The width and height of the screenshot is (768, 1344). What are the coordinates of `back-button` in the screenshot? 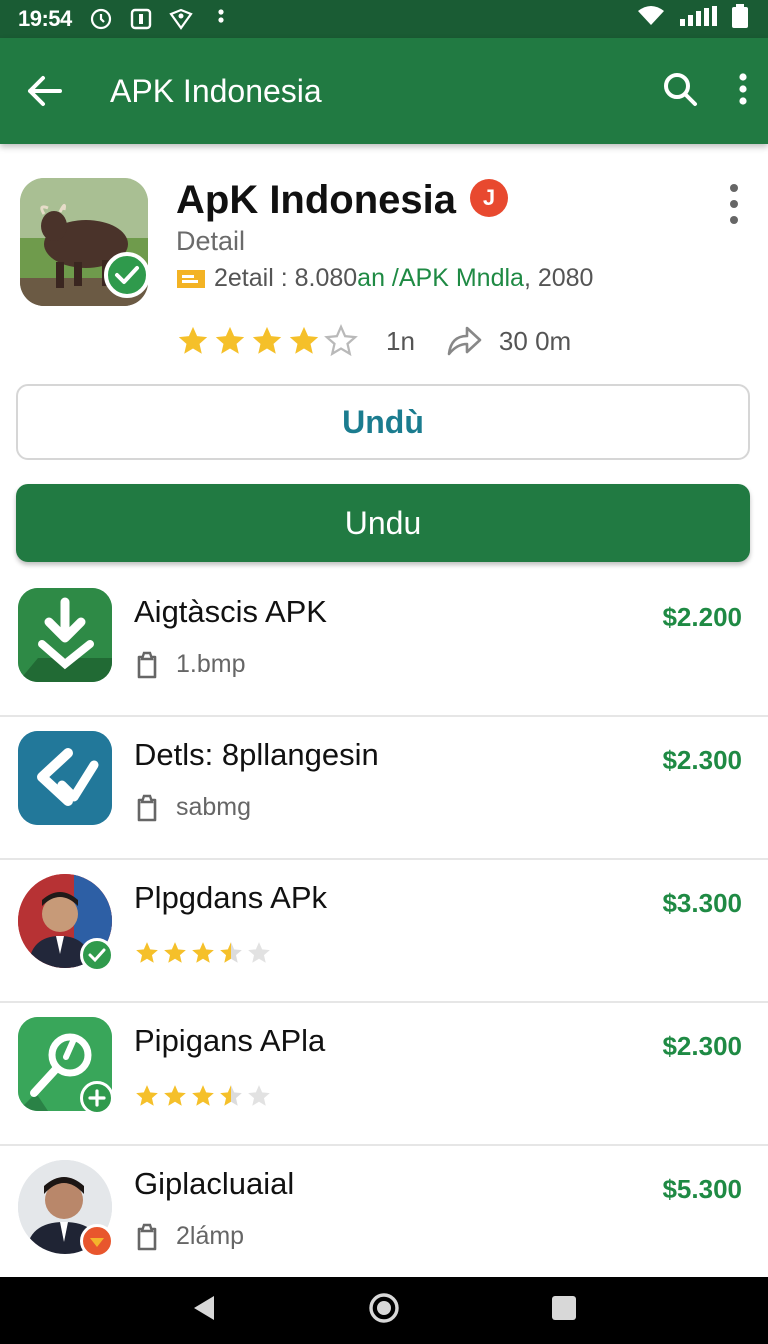 It's located at (45, 91).